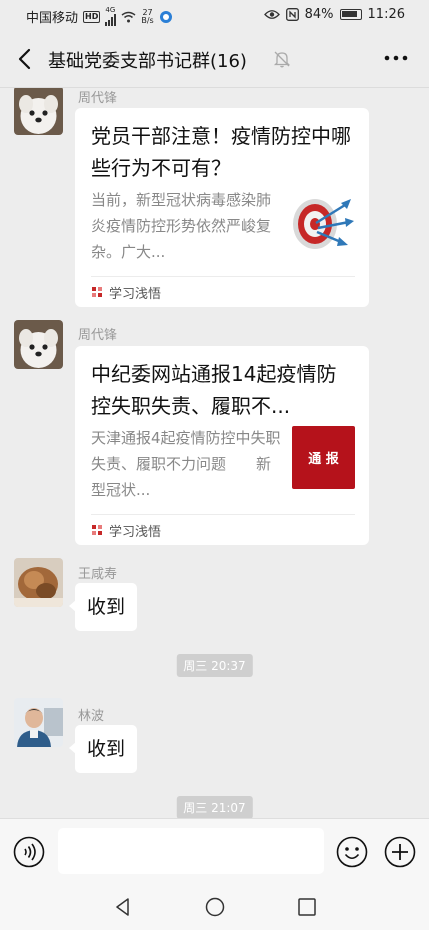  I want to click on wifi-icon, so click(128, 16).